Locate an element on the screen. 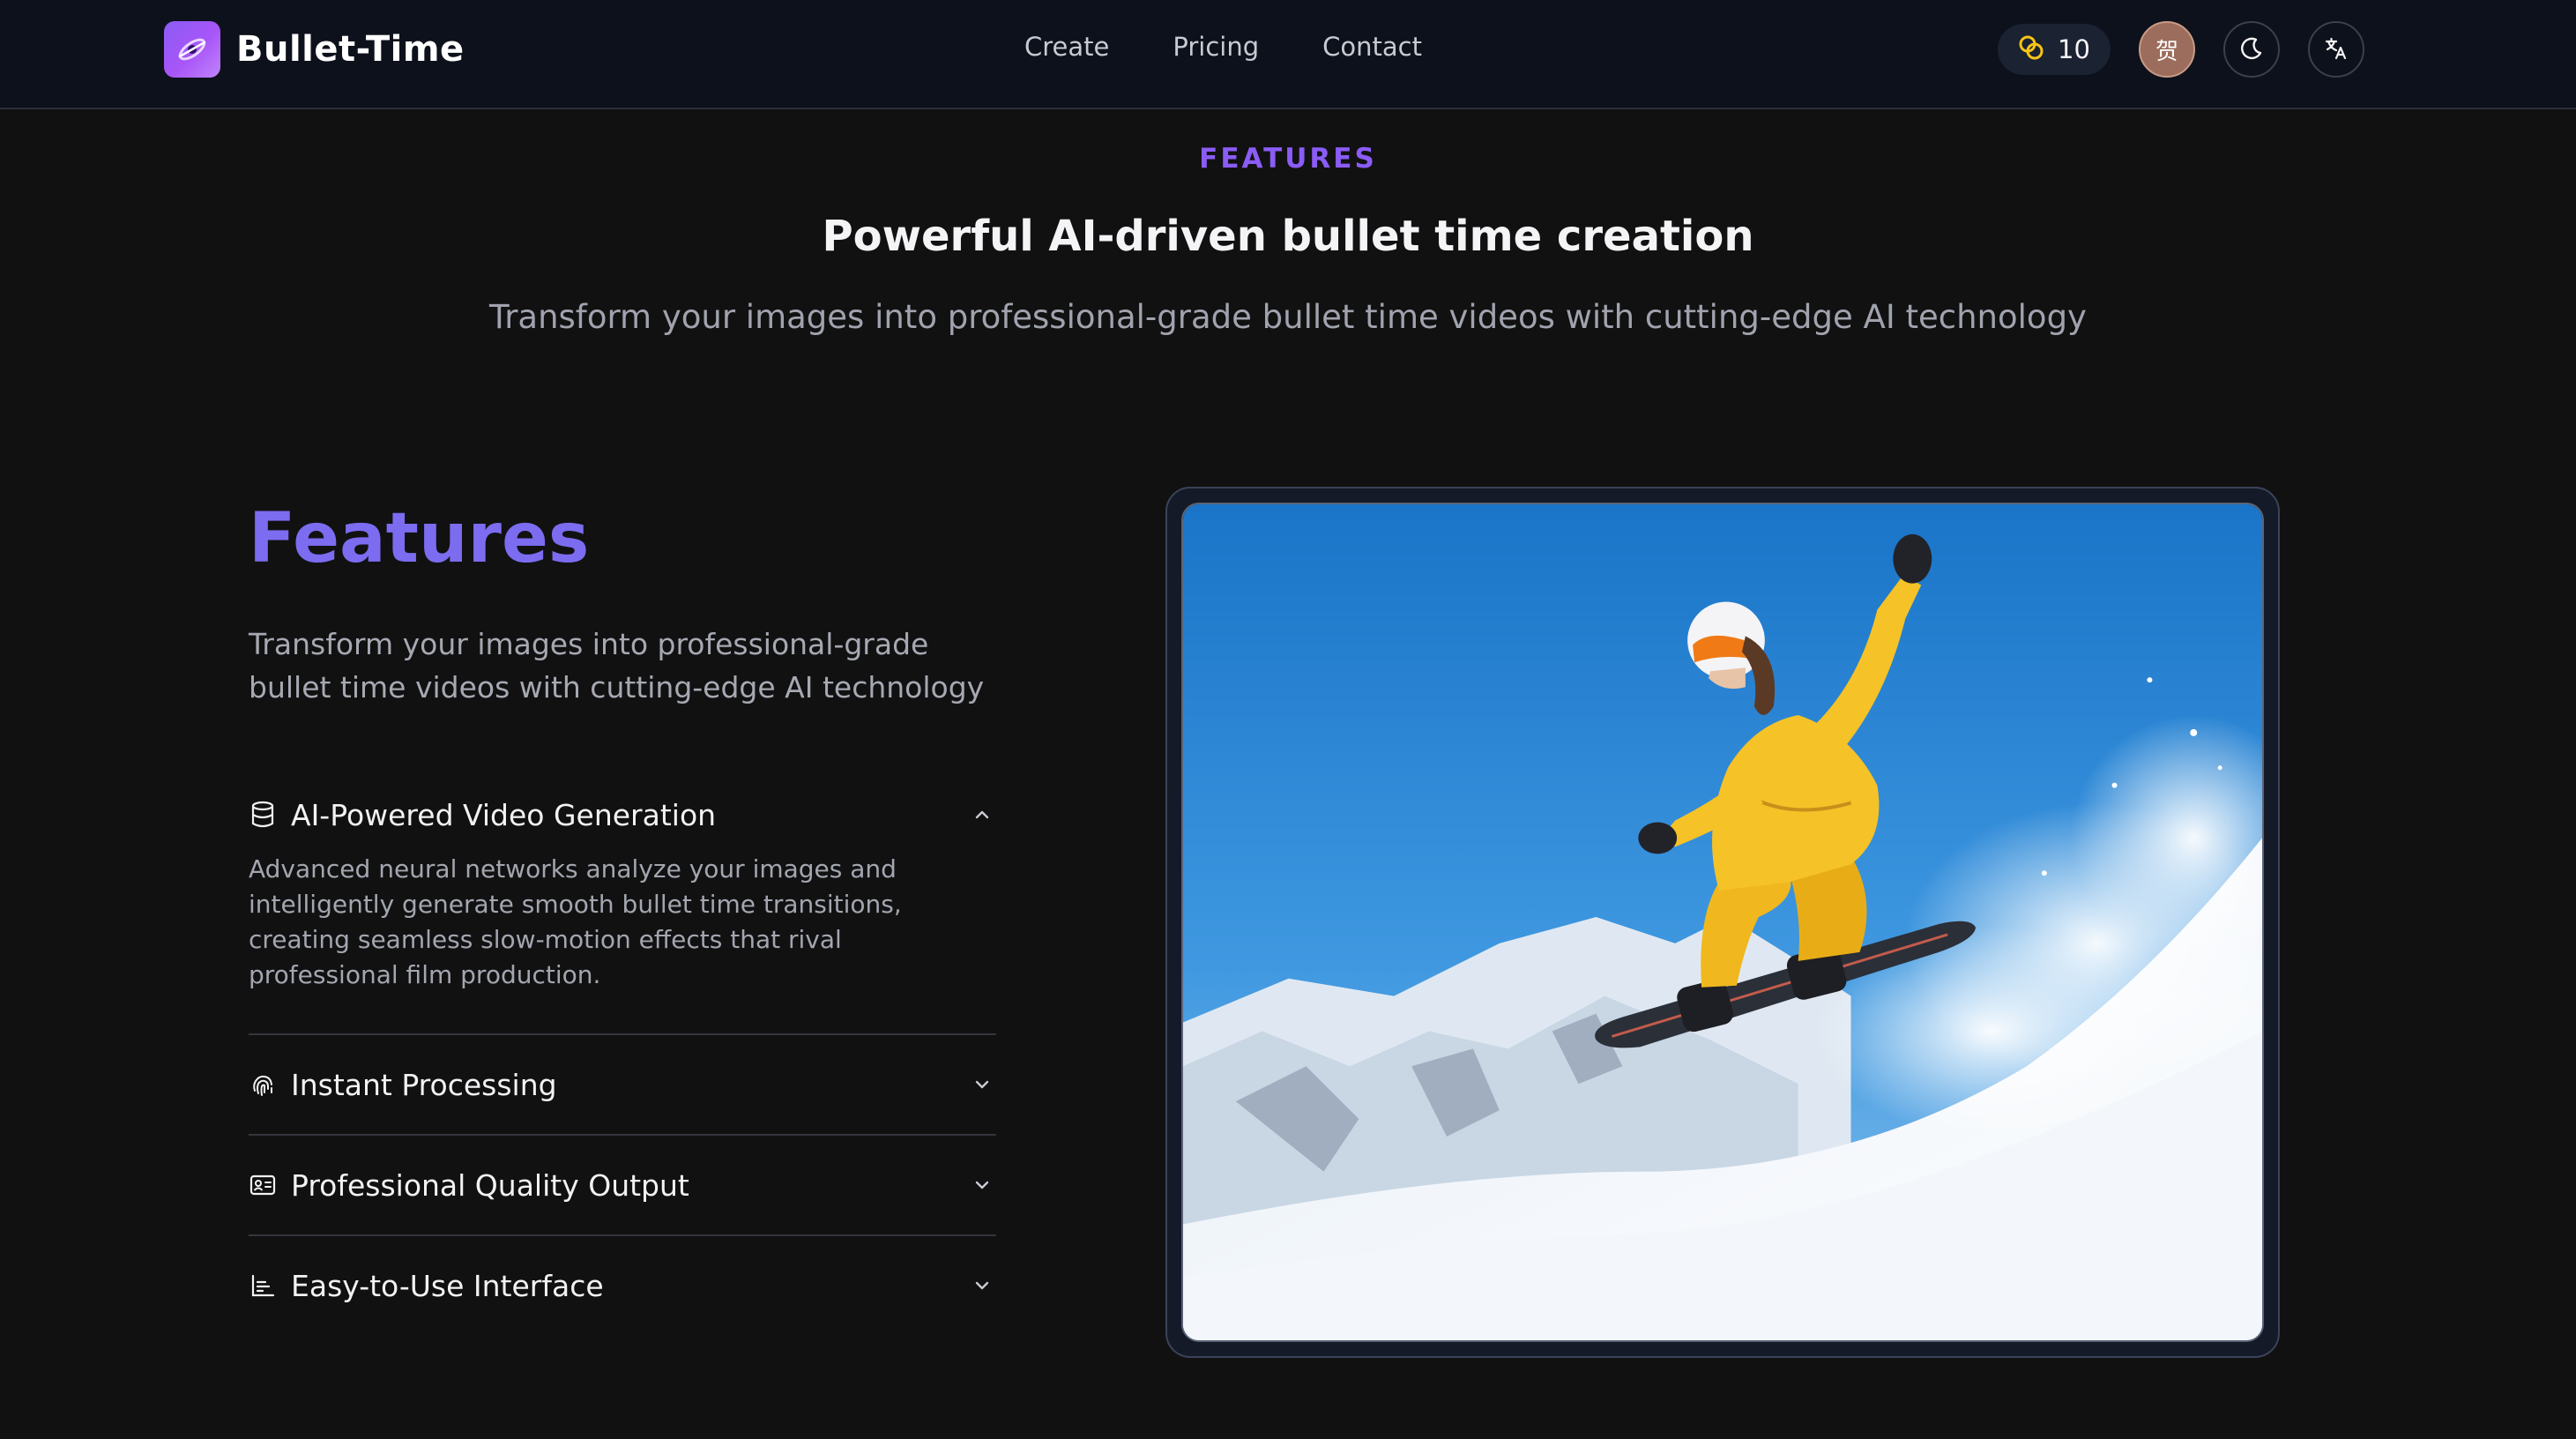  user-avatar: 贺 is located at coordinates (2167, 49).